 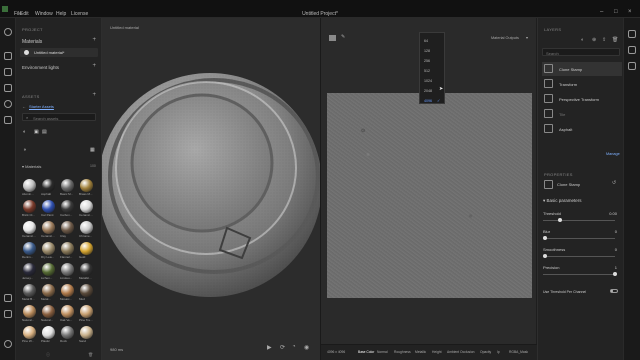 I want to click on material-tile: Sand, so click(x=87, y=335).